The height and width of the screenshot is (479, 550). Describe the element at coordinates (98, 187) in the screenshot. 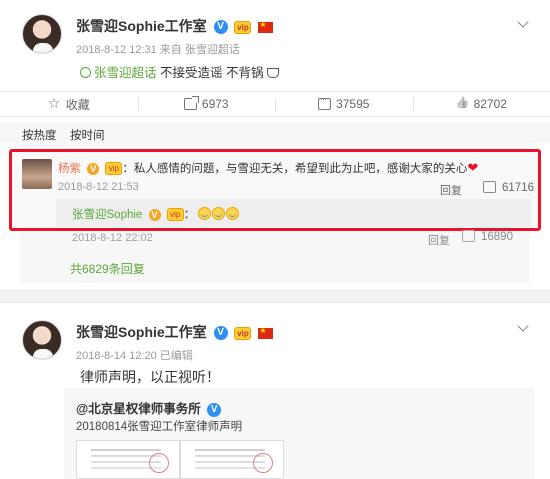

I see `comment-time: 2018-8-12 21:53` at that location.